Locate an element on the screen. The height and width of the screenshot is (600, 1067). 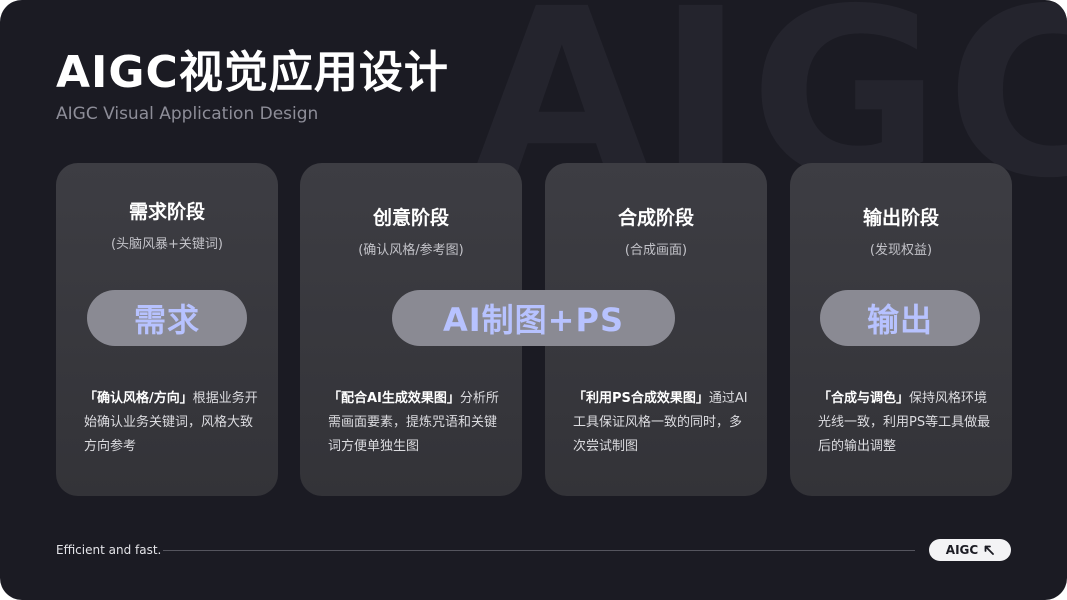
card-description: 「配合AI生成效果图」分析所需画面要素，提炼咒语和关键词方便单独生图 is located at coordinates (416, 423).